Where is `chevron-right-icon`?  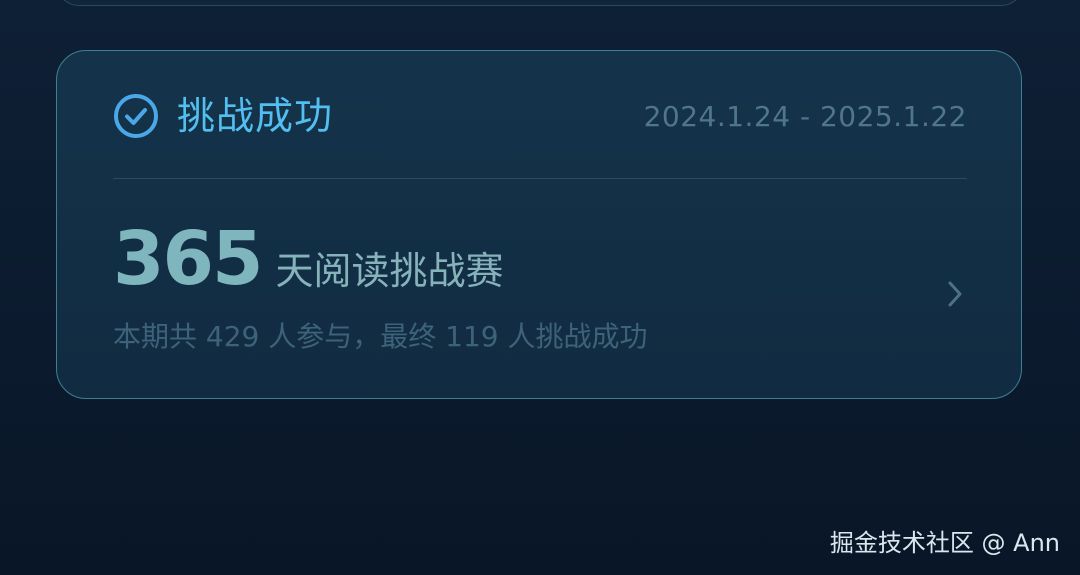
chevron-right-icon is located at coordinates (955, 294).